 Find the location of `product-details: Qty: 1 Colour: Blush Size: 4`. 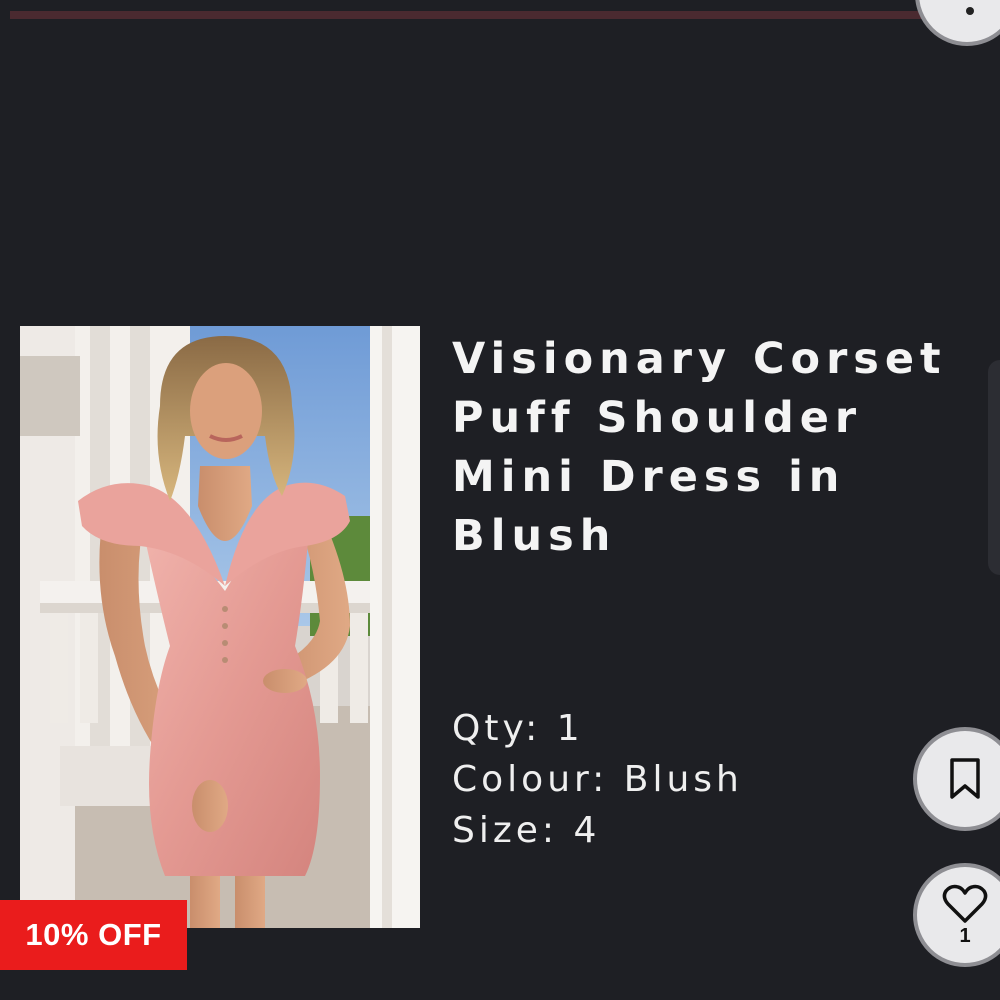

product-details: Qty: 1 Colour: Blush Size: 4 is located at coordinates (667, 779).